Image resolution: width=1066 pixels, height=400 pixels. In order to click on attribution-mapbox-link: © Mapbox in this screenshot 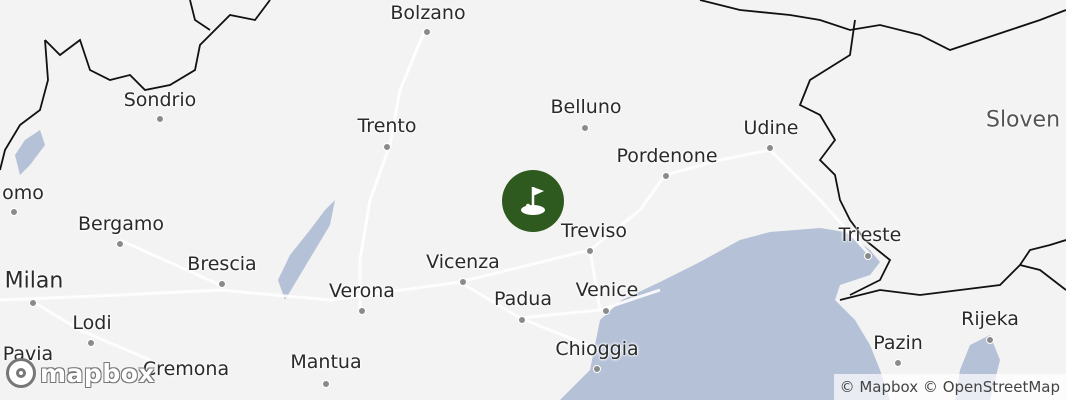, I will do `click(879, 387)`.